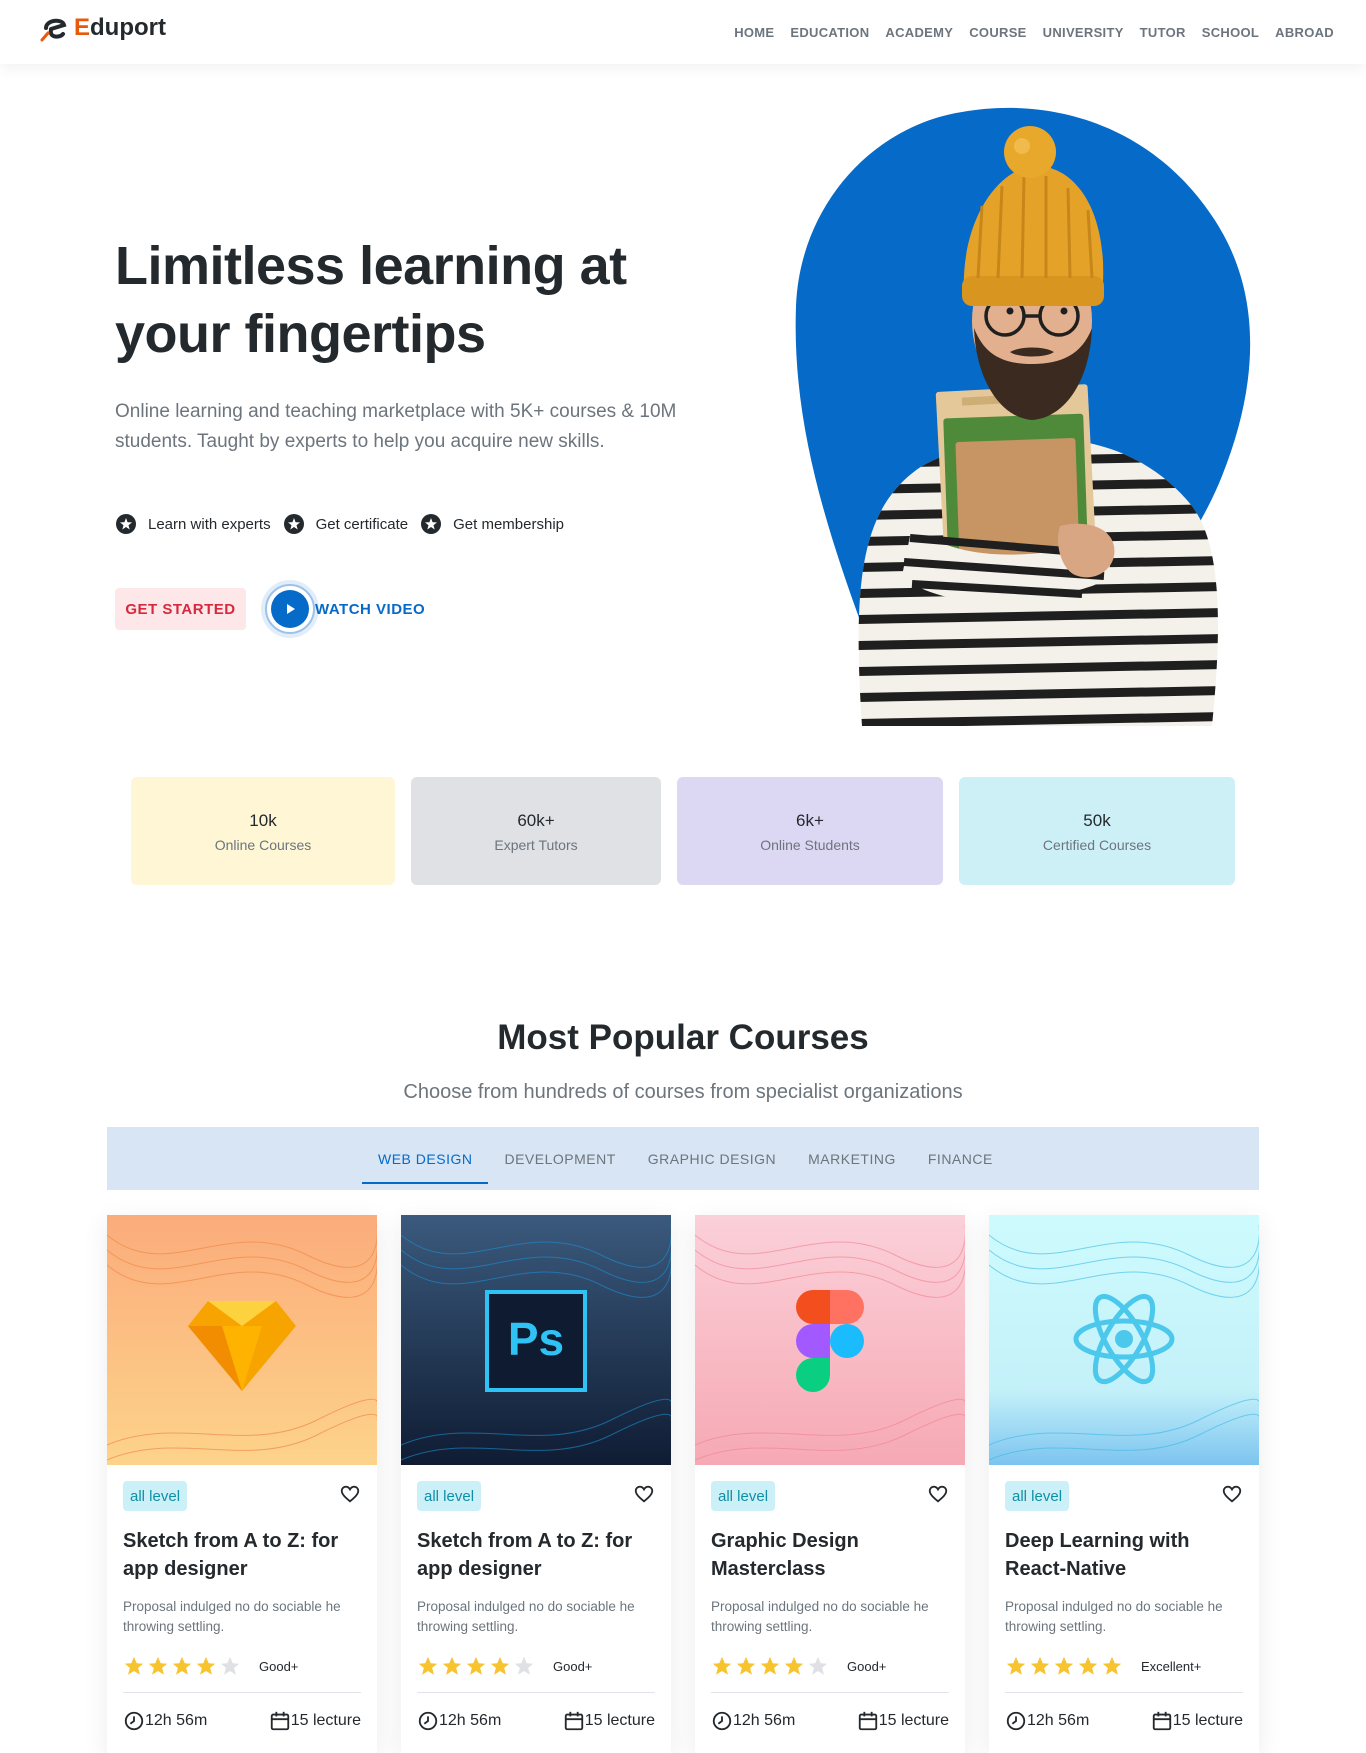 This screenshot has height=1753, width=1366. I want to click on counter-label: Online Students, so click(810, 845).